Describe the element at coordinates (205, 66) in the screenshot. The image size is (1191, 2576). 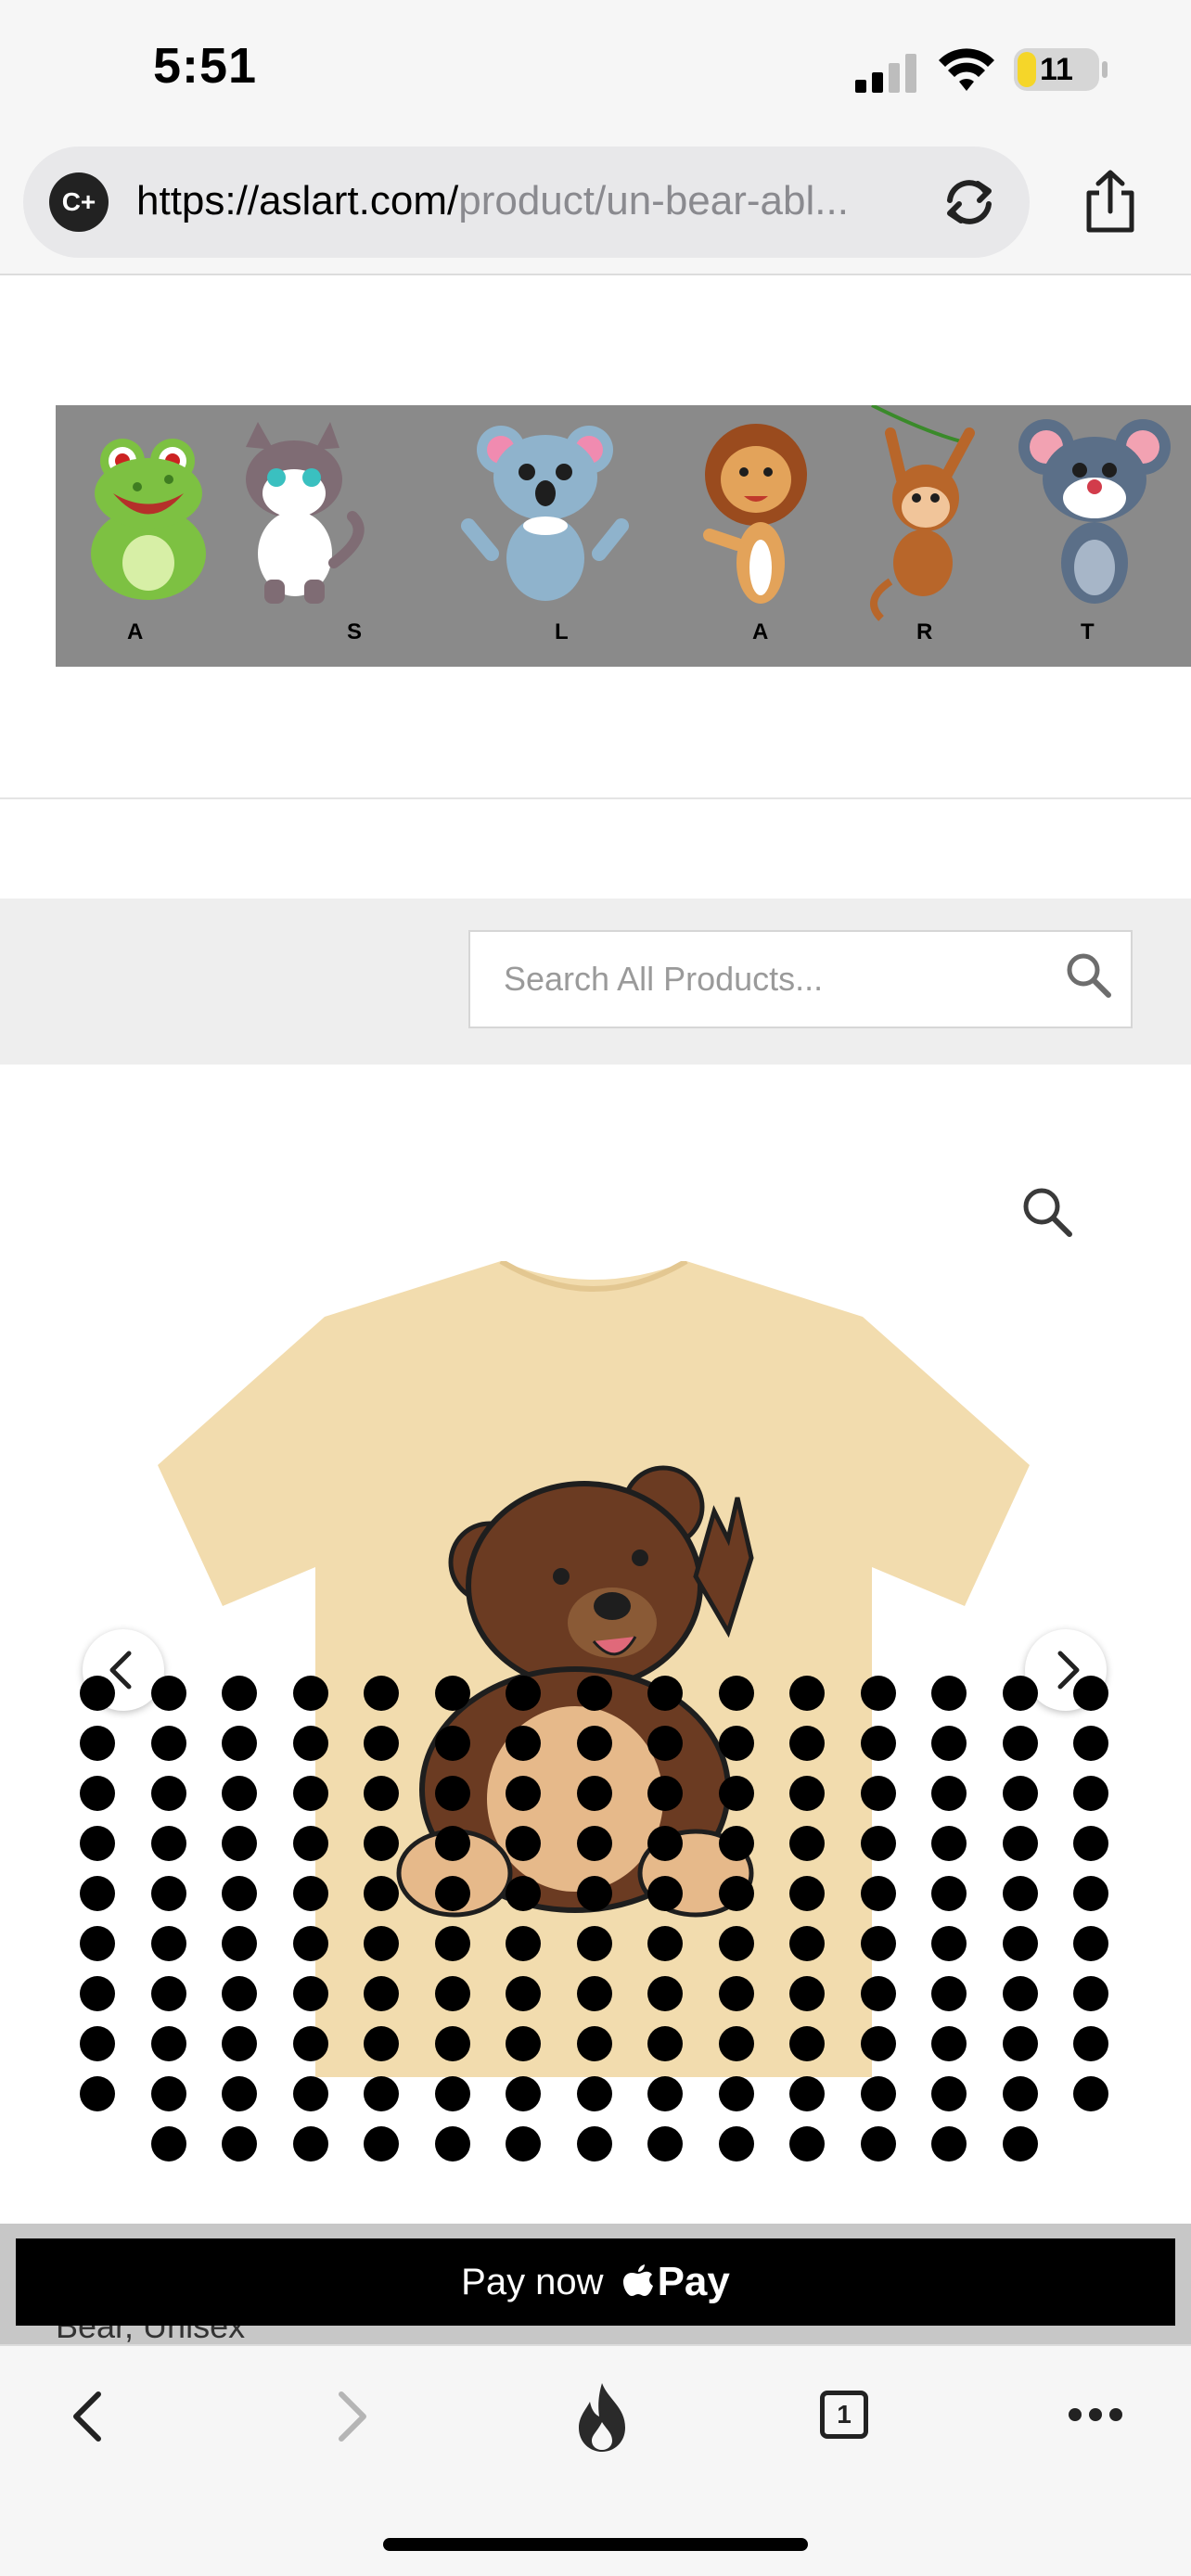
I see `status-time: 5:51` at that location.